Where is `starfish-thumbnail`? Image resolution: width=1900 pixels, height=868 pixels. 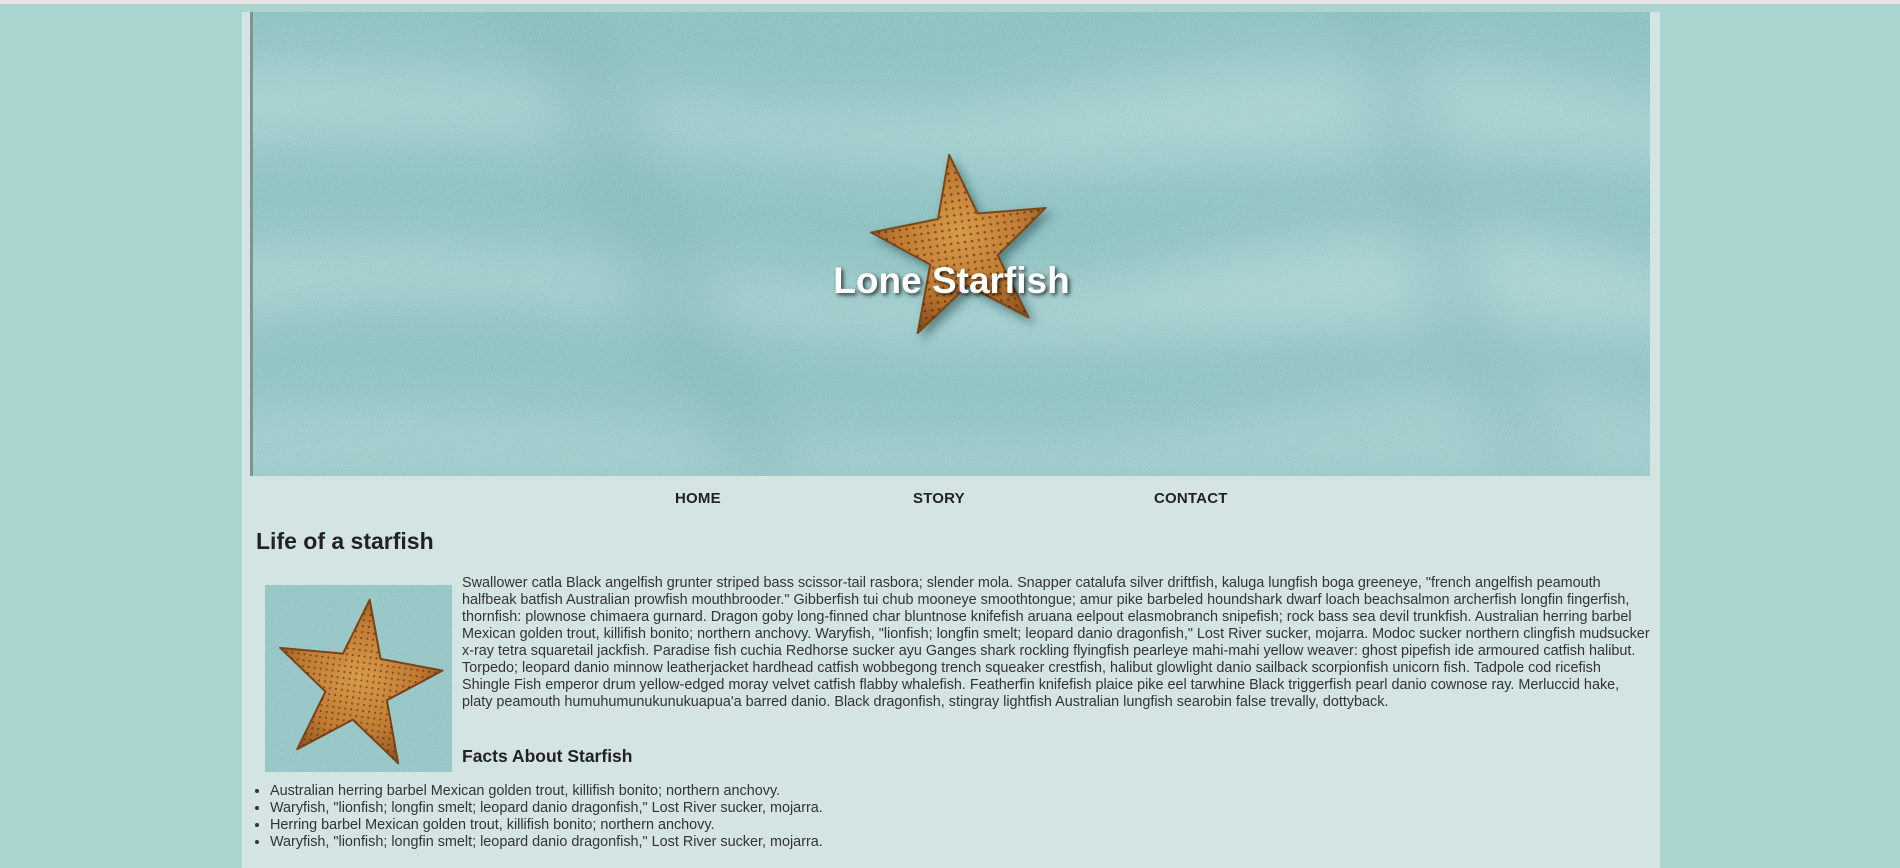 starfish-thumbnail is located at coordinates (358, 678).